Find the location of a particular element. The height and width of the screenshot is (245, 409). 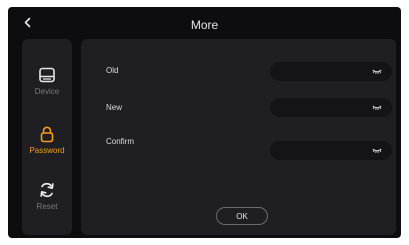

new-password-field is located at coordinates (331, 107).